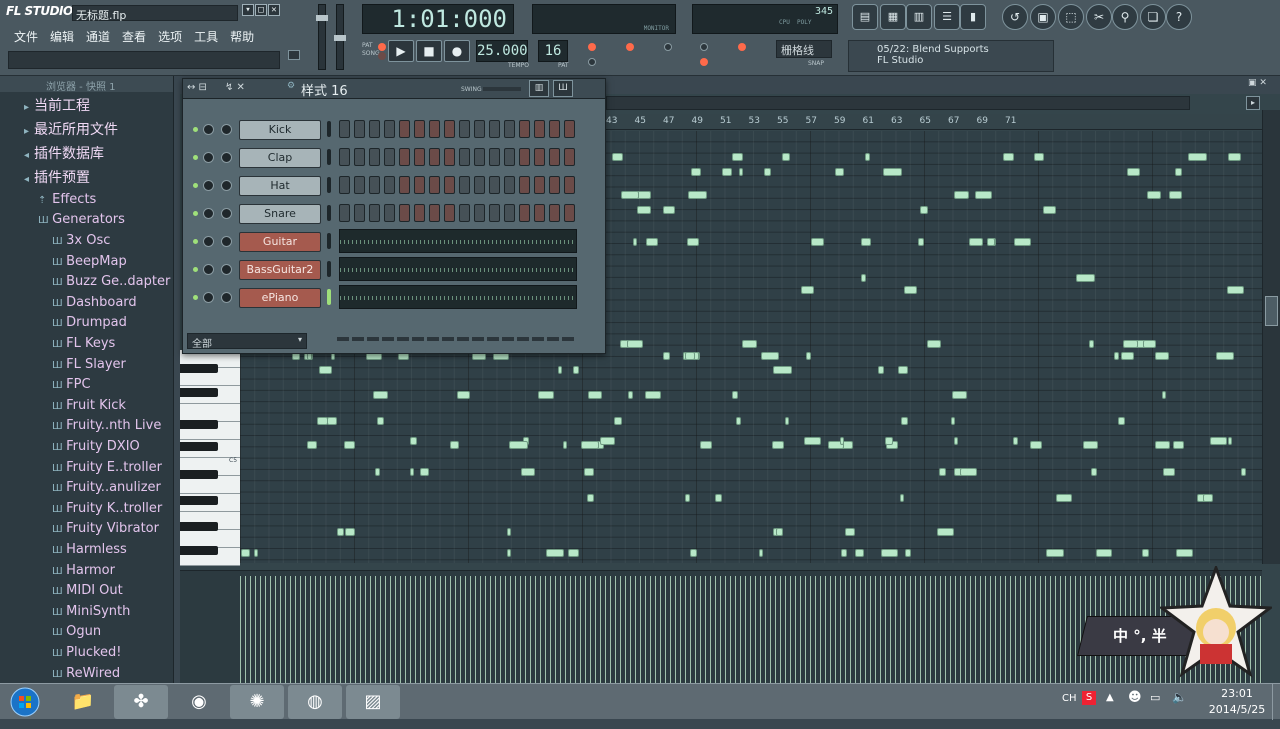 The image size is (1280, 729). Describe the element at coordinates (235, 87) in the screenshot. I see `window-pin-icon: ↯ ✕` at that location.